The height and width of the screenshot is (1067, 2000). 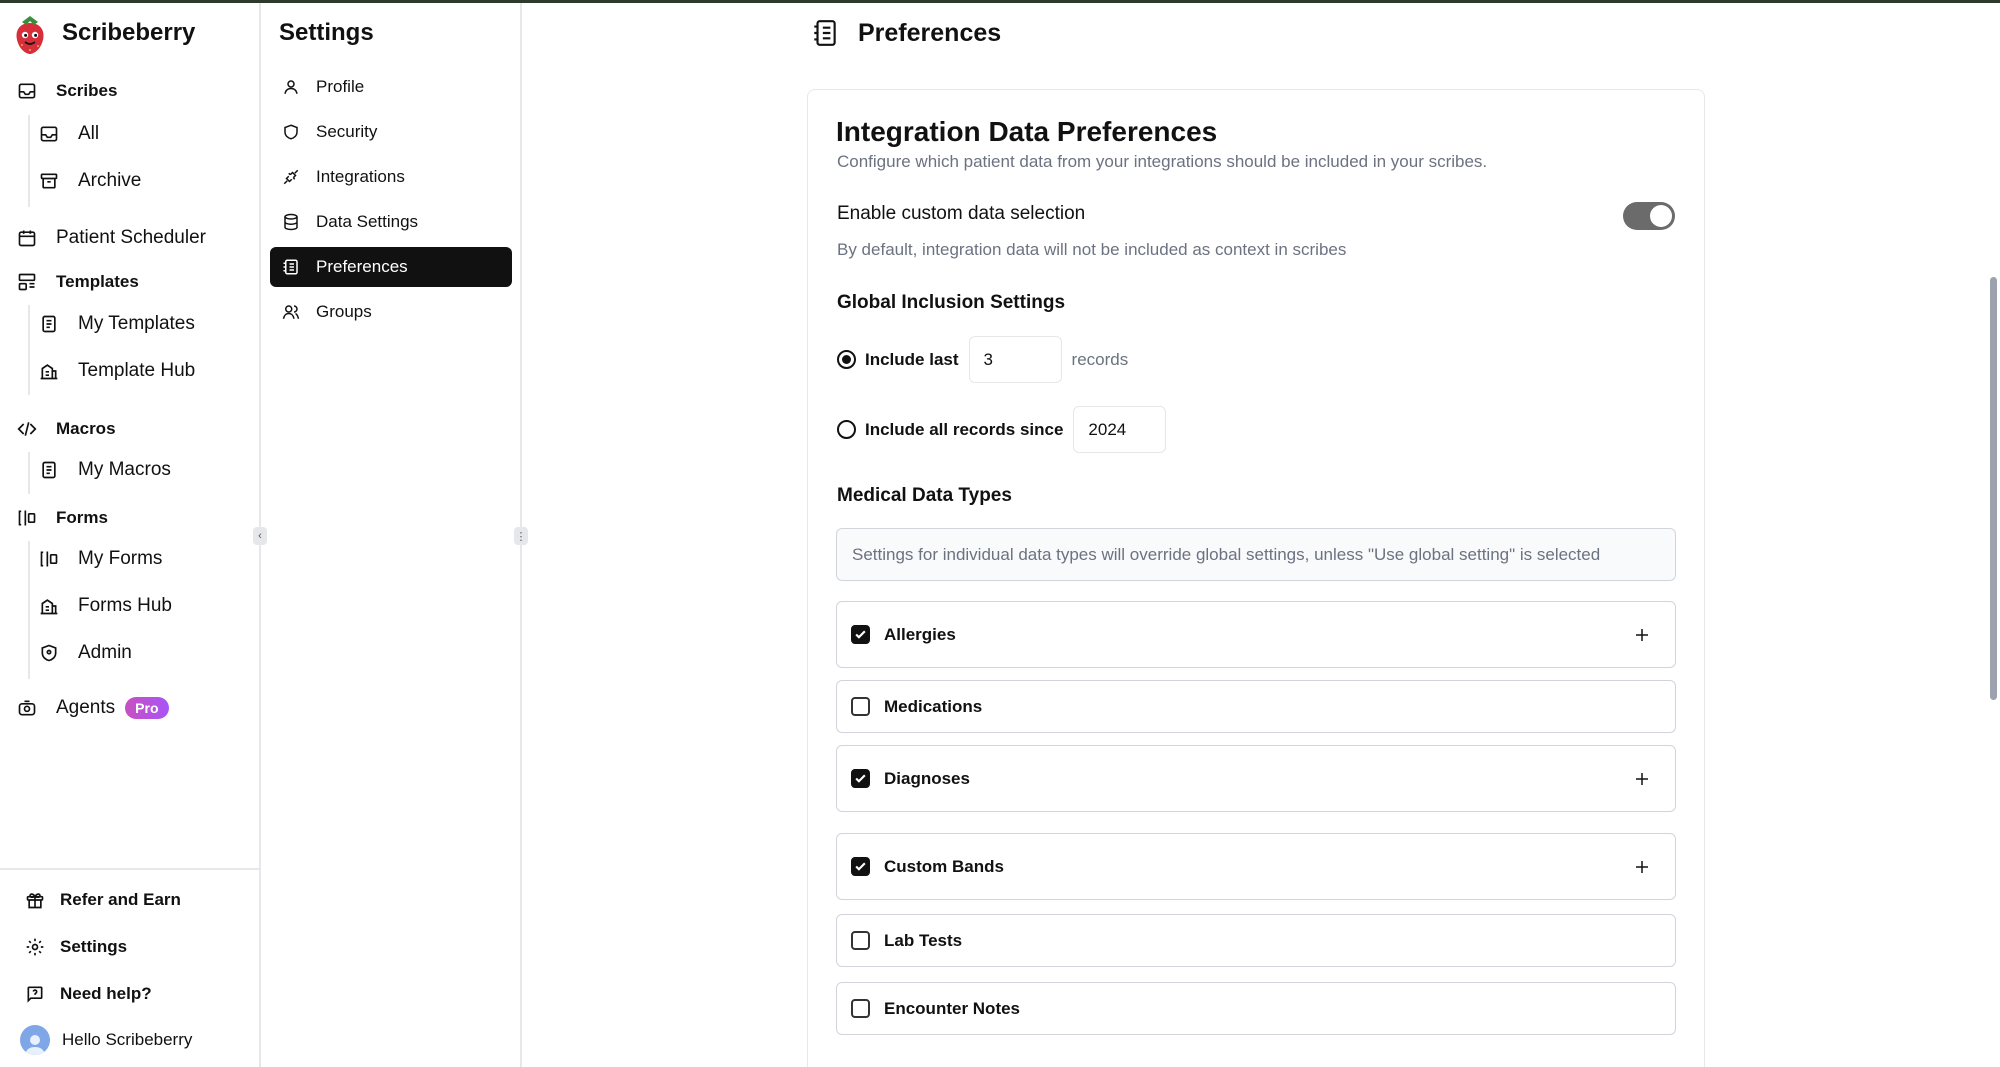 What do you see at coordinates (129, 32) in the screenshot?
I see `brand-name: Scribeberry` at bounding box center [129, 32].